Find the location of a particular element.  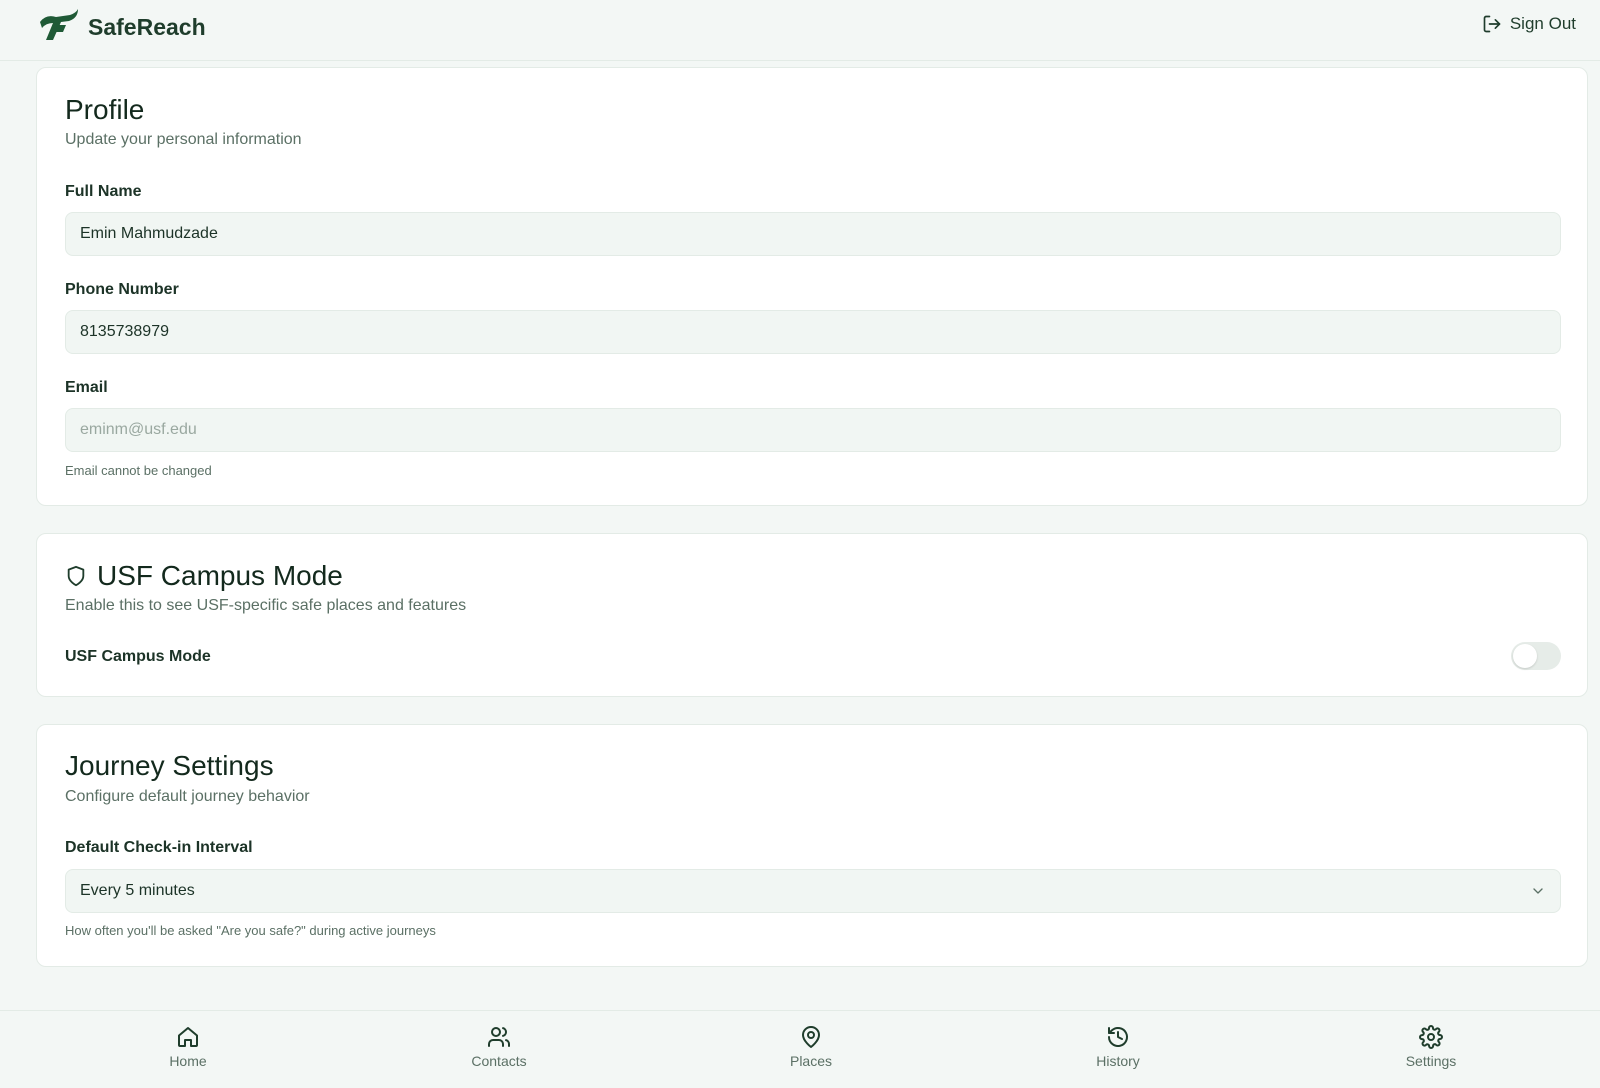

toggle-knob is located at coordinates (1525, 656).